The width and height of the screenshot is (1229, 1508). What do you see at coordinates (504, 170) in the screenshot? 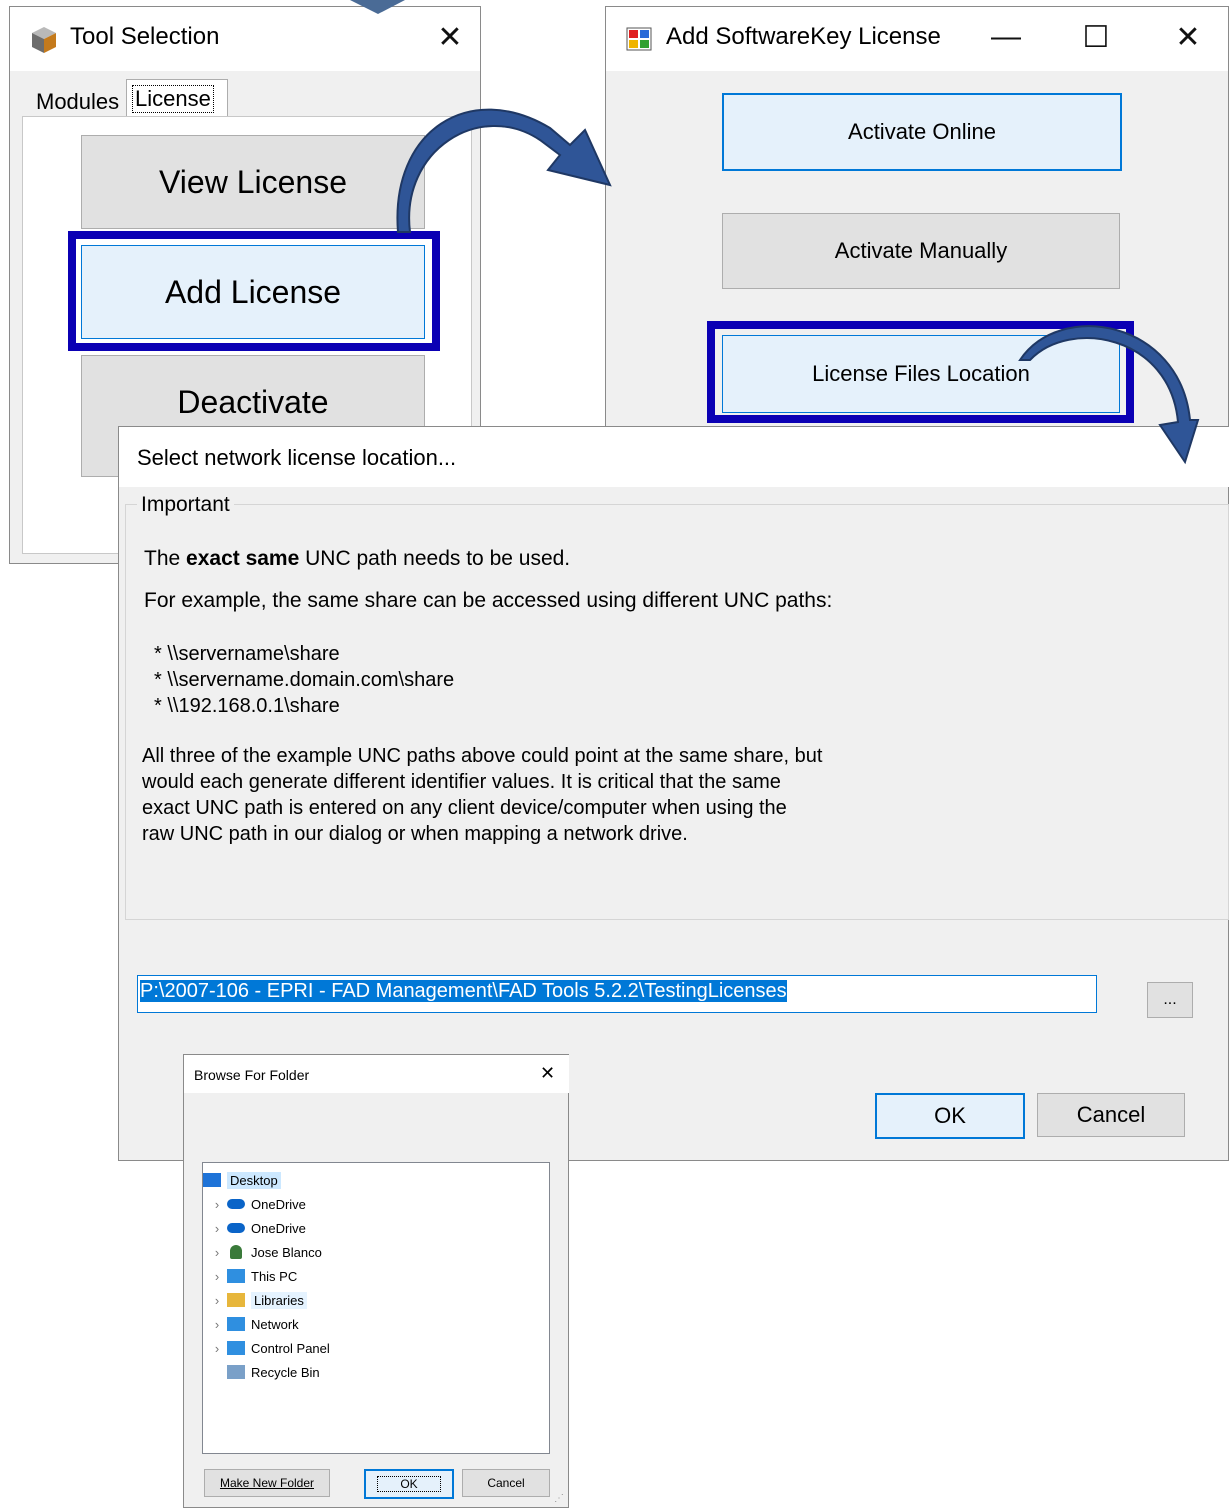
I see `arrow-to-add-softwarekey` at bounding box center [504, 170].